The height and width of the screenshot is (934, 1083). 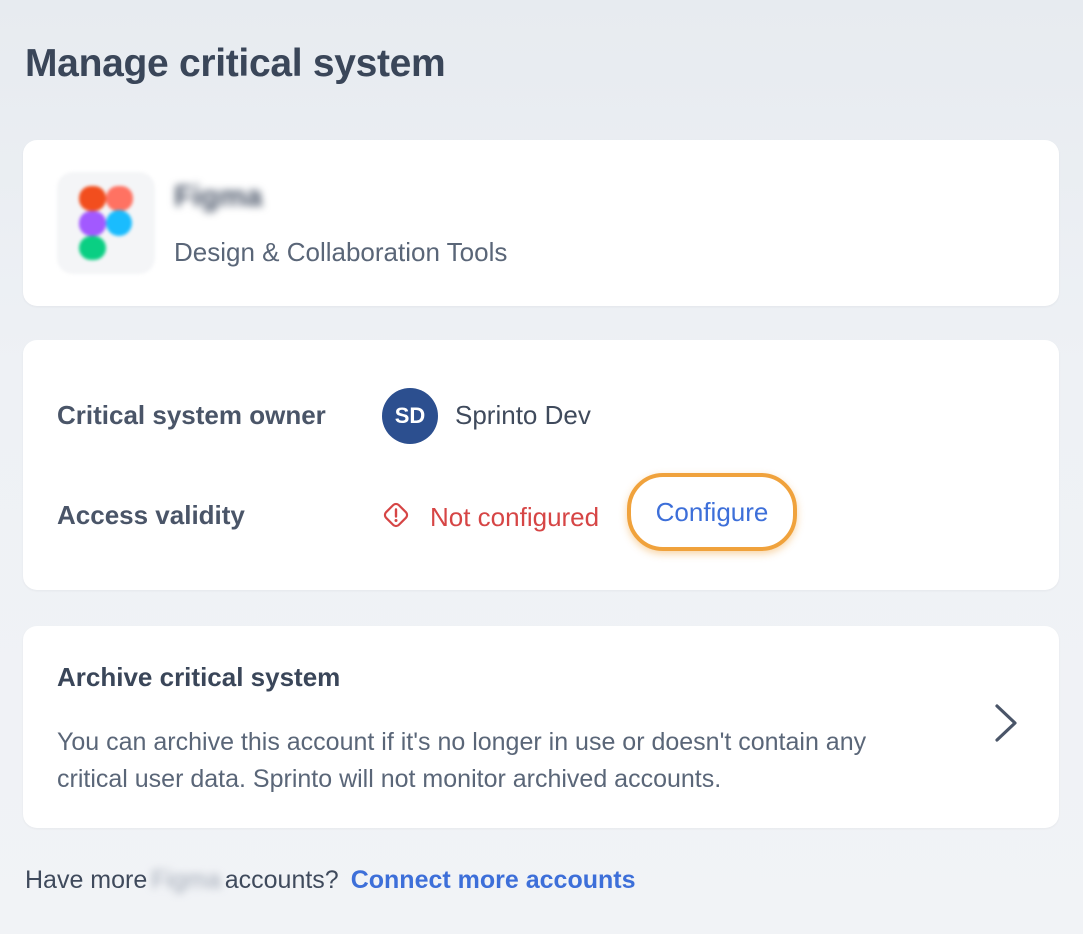 What do you see at coordinates (410, 416) in the screenshot?
I see `avatar: SD` at bounding box center [410, 416].